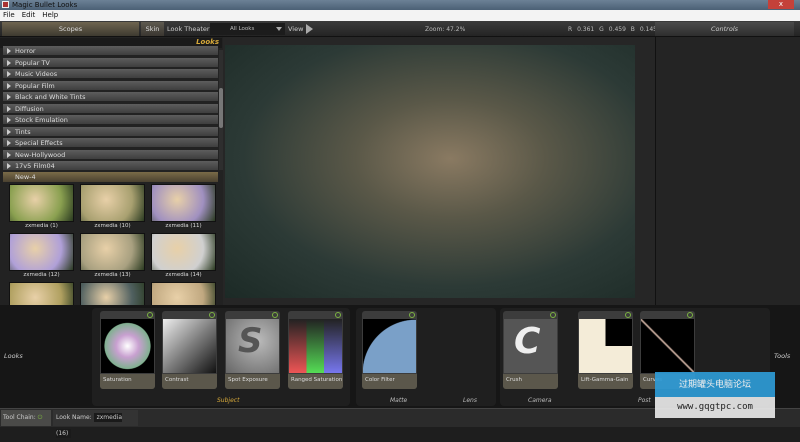 The width and height of the screenshot is (800, 442). I want to click on play-icon, so click(309, 29).